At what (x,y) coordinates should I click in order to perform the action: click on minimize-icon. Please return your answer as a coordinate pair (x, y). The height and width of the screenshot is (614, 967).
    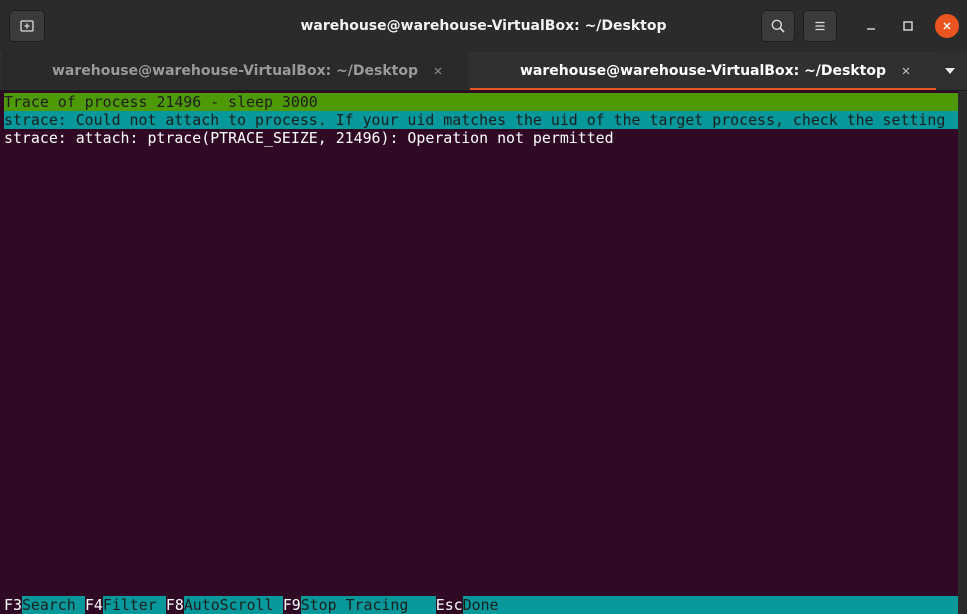
    Looking at the image, I should click on (871, 29).